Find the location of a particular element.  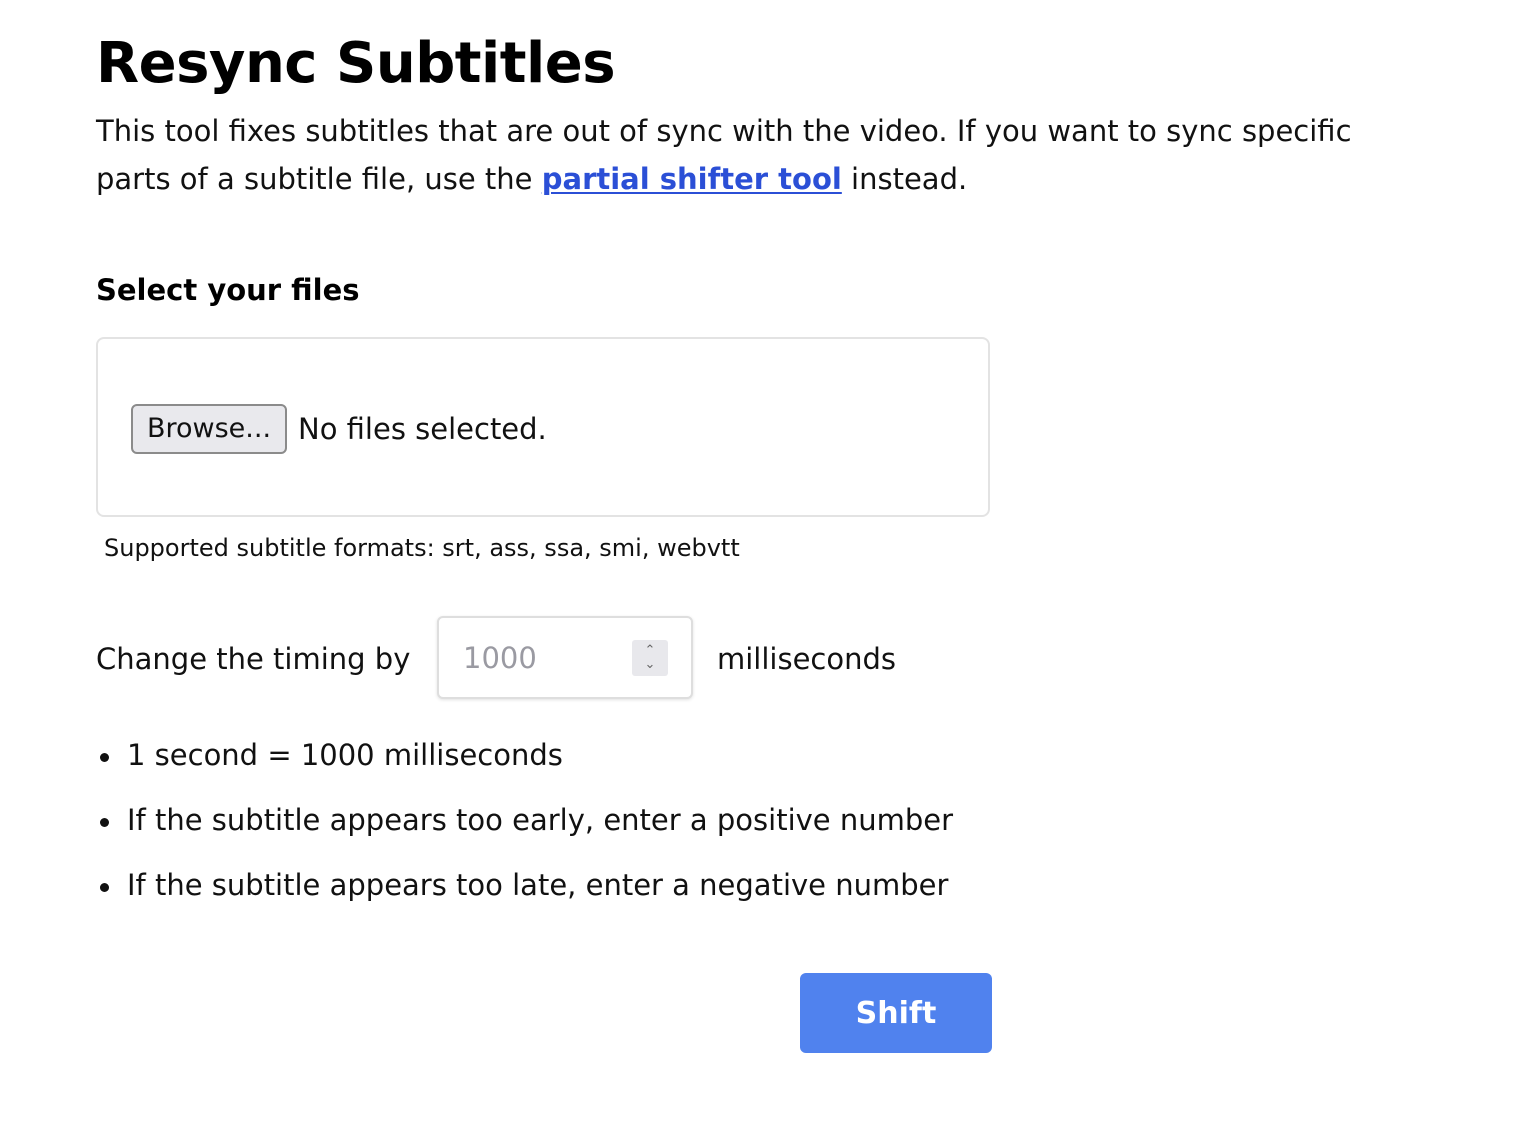

up-down-spinner-icon: ⌃ ⌄ is located at coordinates (650, 658).